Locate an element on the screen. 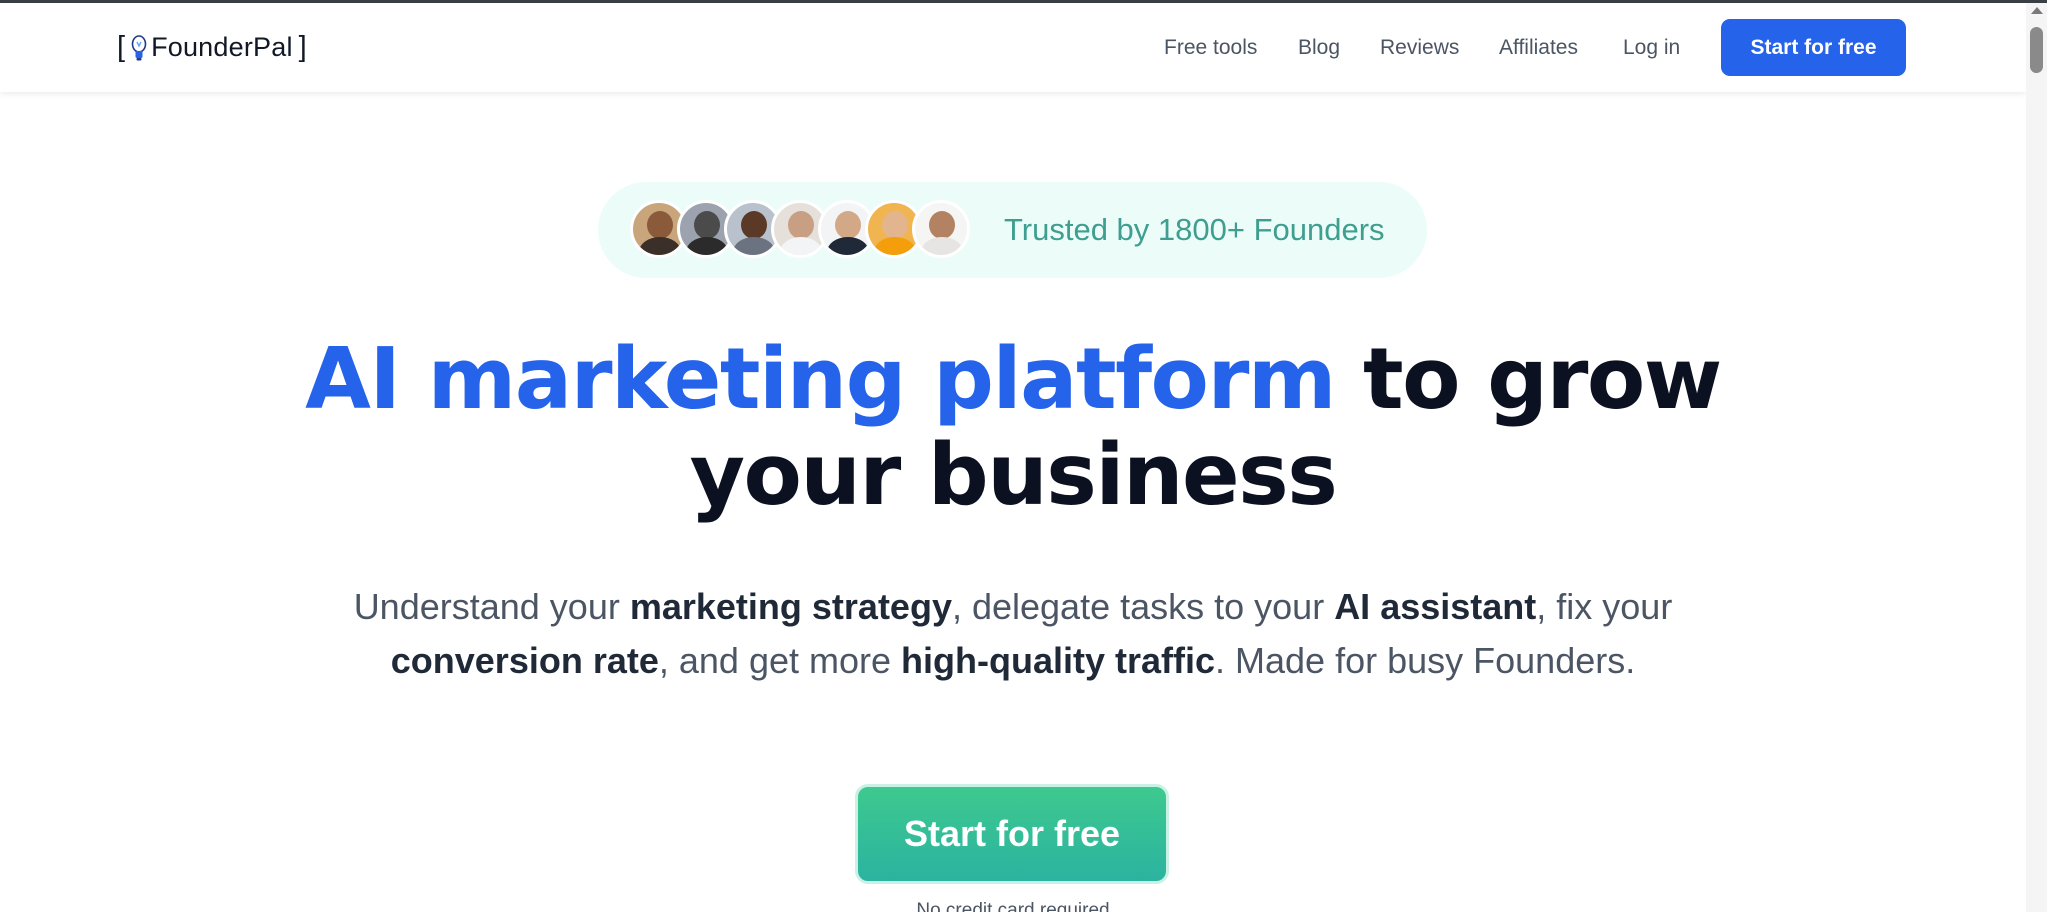  nav-start-free-button: Start for free is located at coordinates (1813, 47).